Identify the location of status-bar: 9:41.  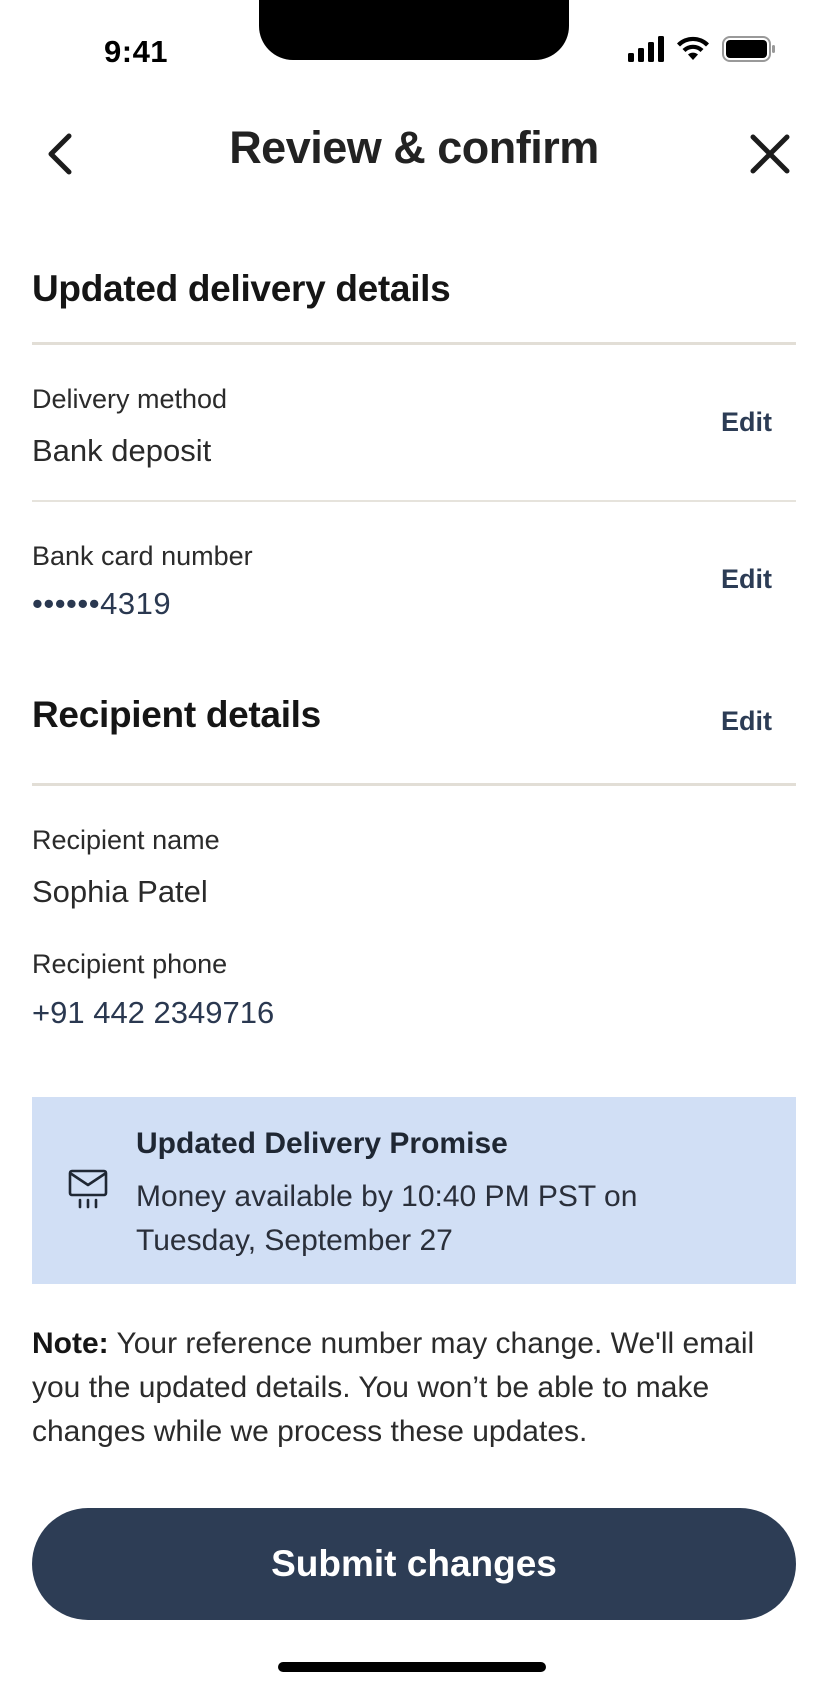
(414, 50).